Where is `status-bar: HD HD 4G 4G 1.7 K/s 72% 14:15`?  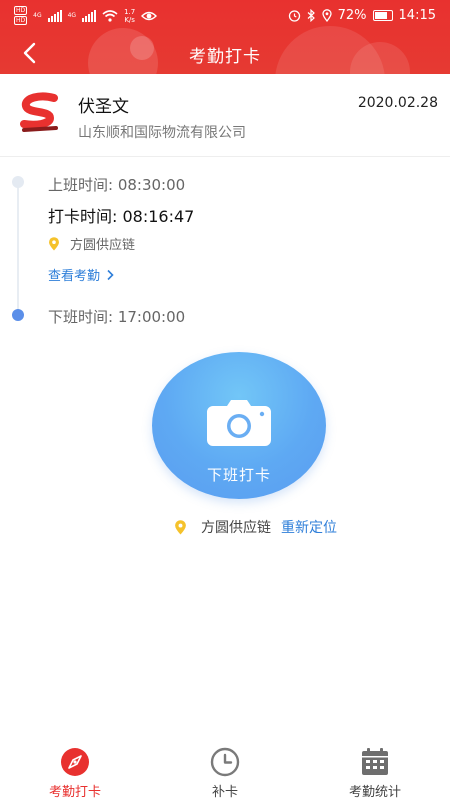 status-bar: HD HD 4G 4G 1.7 K/s 72% 14:15 is located at coordinates (225, 16).